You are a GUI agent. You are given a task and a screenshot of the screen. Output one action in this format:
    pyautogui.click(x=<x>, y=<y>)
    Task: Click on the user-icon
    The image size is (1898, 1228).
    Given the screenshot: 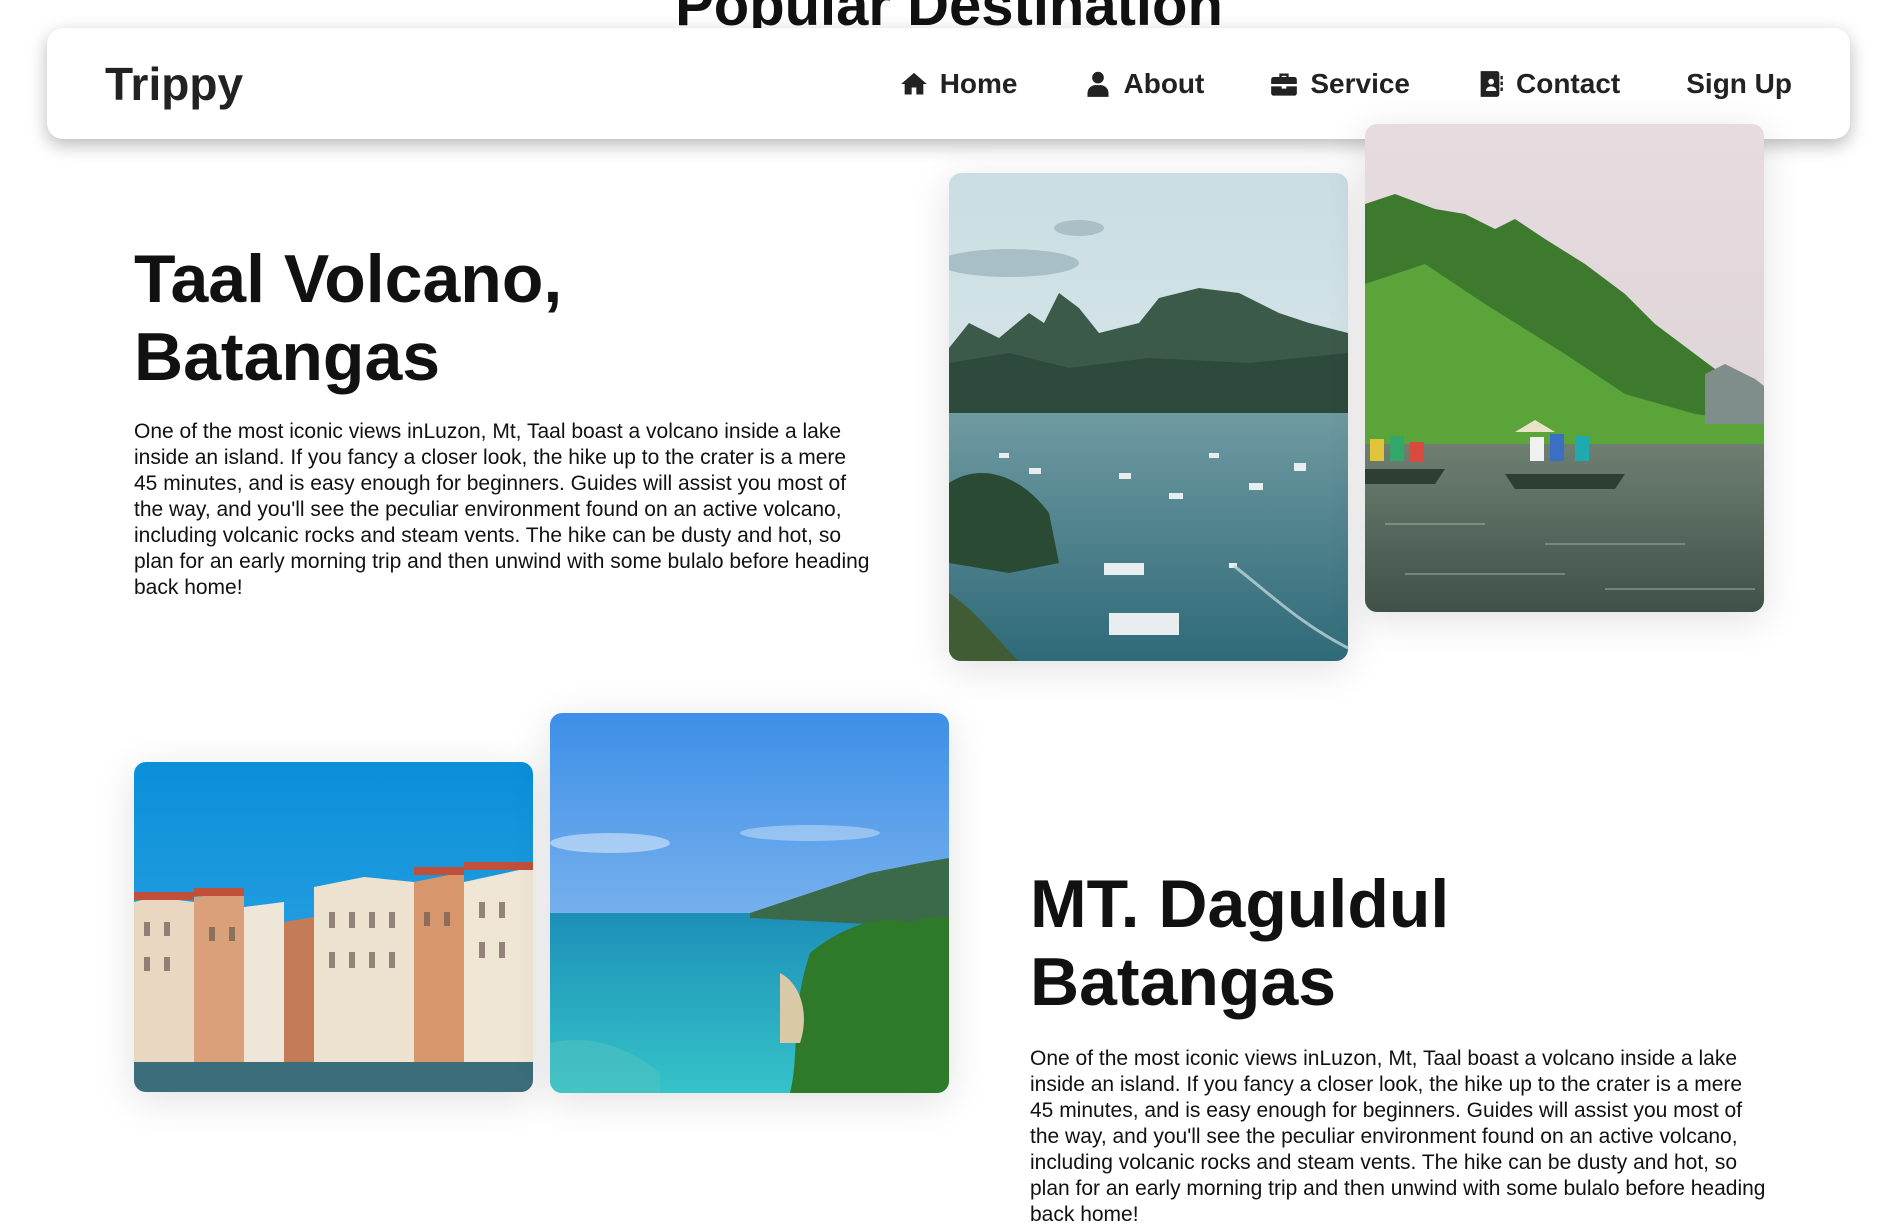 What is the action you would take?
    pyautogui.click(x=1097, y=84)
    